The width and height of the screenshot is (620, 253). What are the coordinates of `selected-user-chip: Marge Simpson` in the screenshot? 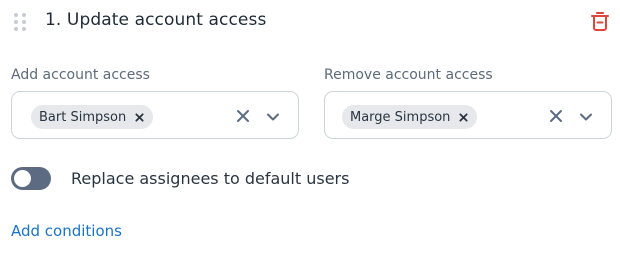 It's located at (410, 117).